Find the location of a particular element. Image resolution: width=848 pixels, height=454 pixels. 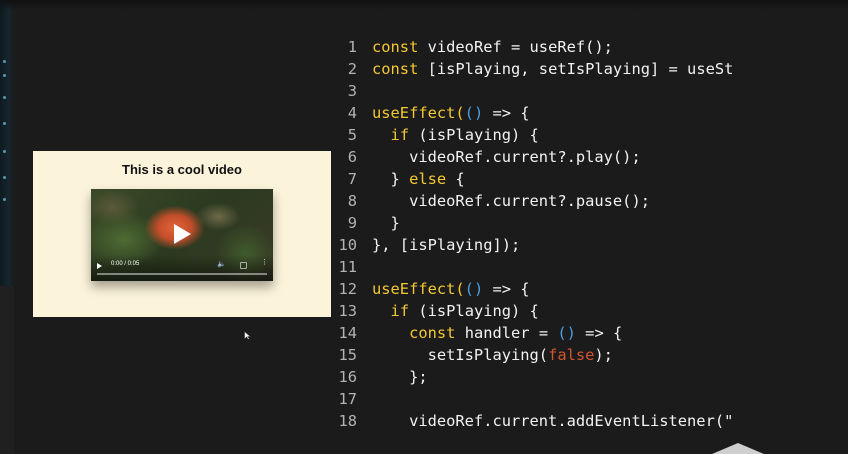

code-token: (isPlaying) { is located at coordinates (474, 311).